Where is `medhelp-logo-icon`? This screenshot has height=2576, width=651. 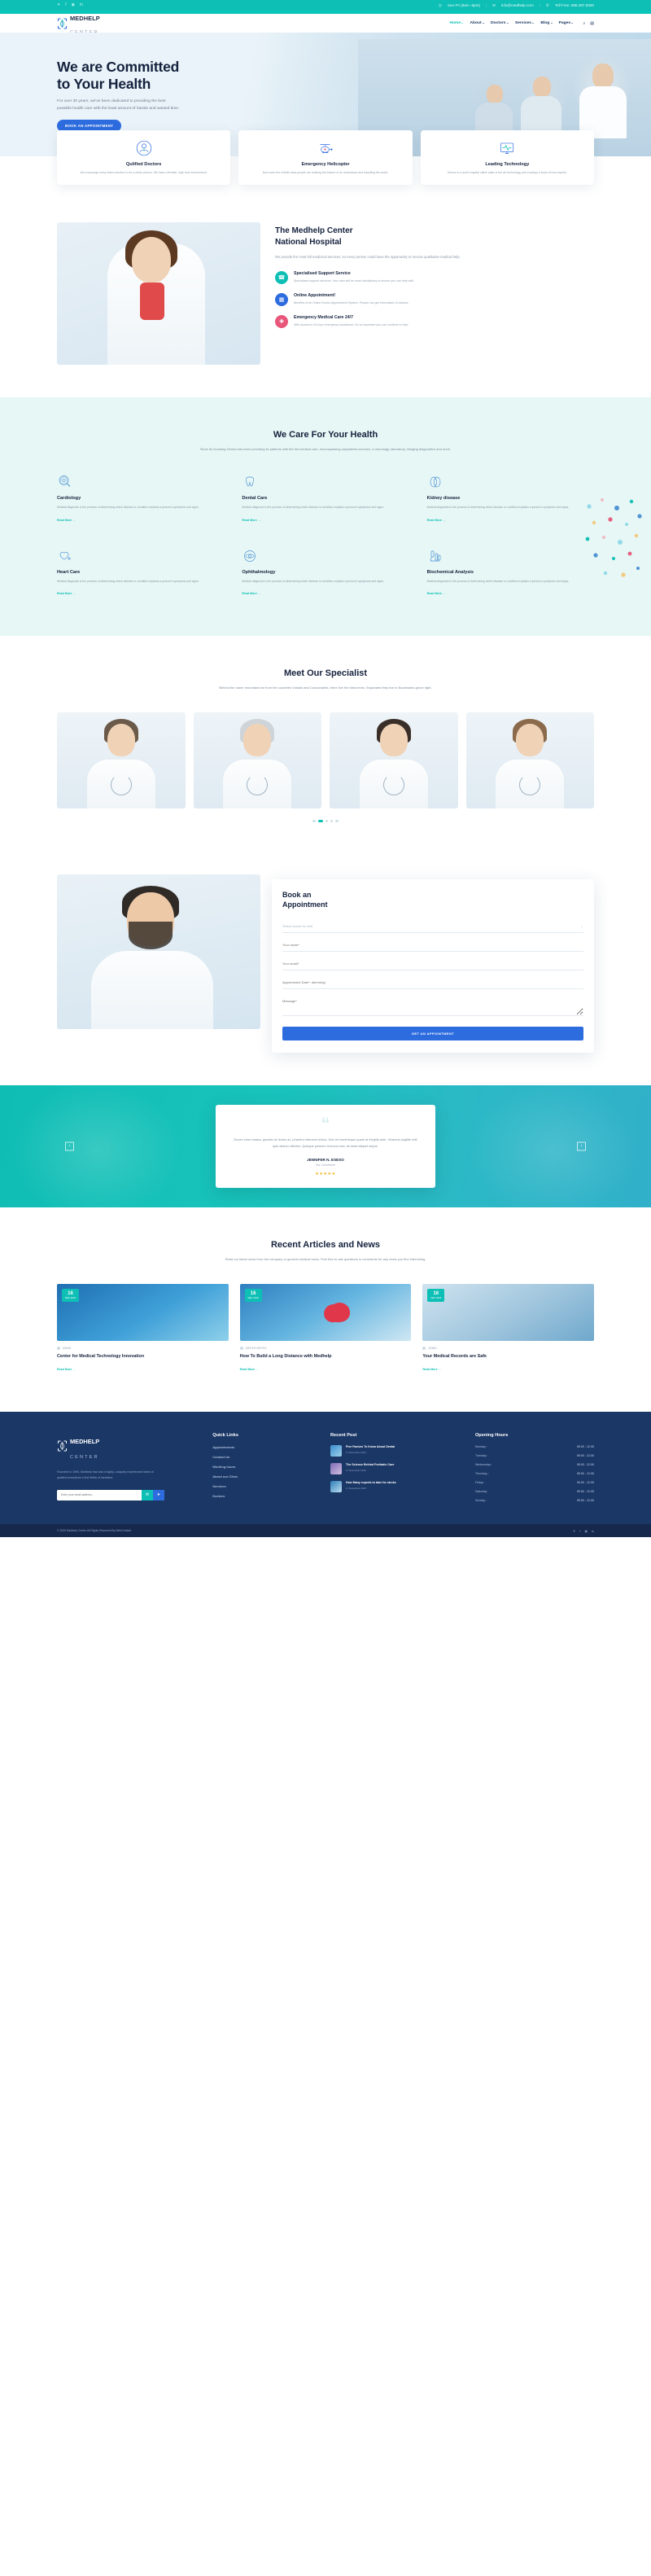
medhelp-logo-icon is located at coordinates (62, 1448).